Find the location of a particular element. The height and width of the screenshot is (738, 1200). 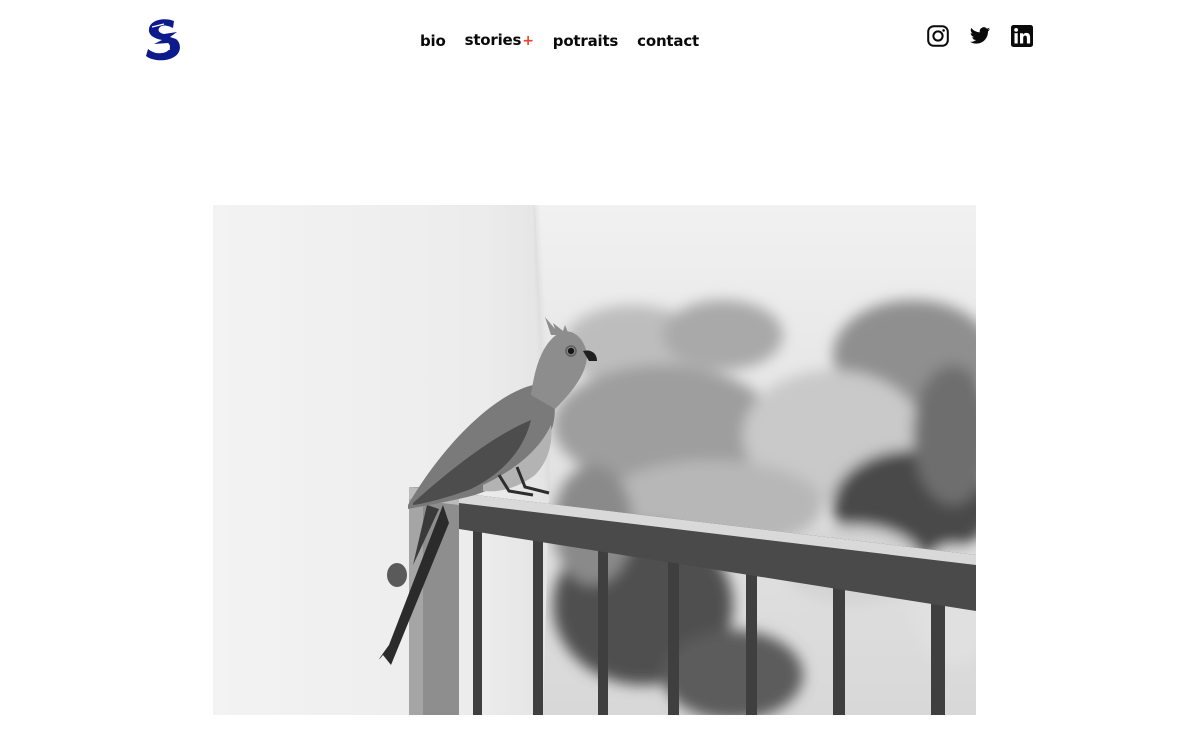

linkedin-link is located at coordinates (1022, 36).